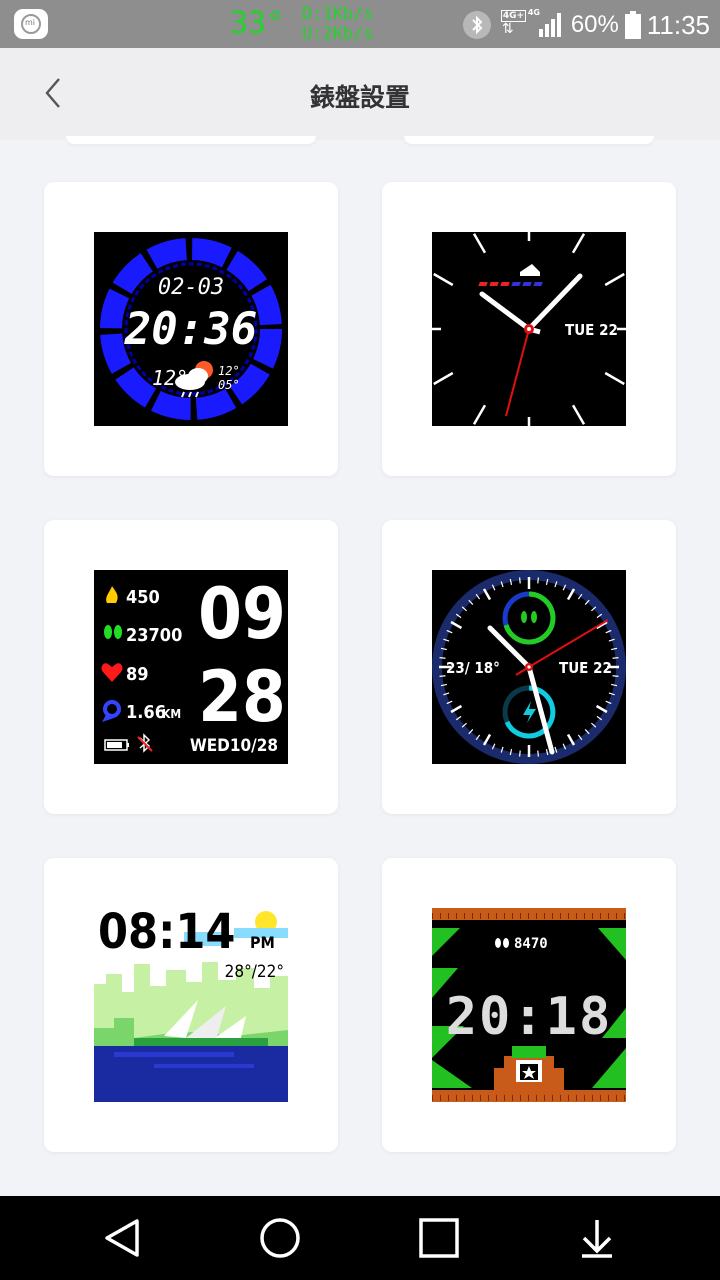 This screenshot has height=1280, width=720. What do you see at coordinates (242, 614) in the screenshot?
I see `hour-display: 09` at bounding box center [242, 614].